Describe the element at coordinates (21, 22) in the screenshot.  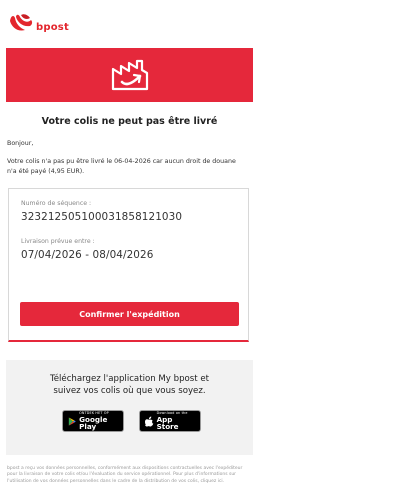
I see `bpost-horn-icon` at that location.